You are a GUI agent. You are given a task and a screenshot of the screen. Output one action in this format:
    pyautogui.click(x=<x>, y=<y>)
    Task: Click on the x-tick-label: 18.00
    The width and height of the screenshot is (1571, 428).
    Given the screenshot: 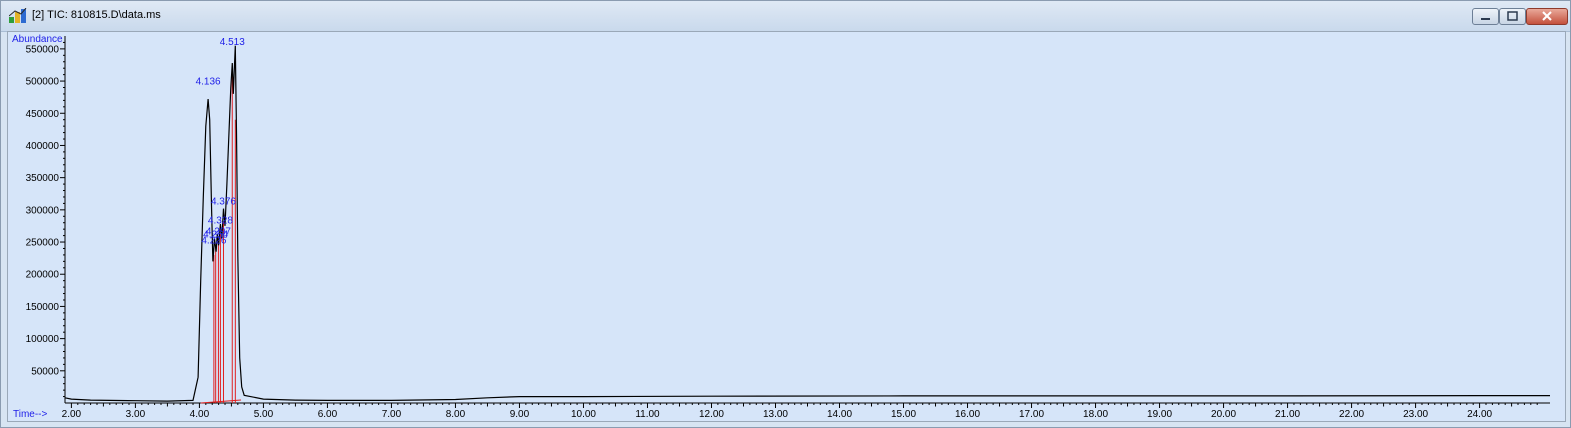 What is the action you would take?
    pyautogui.click(x=1095, y=414)
    